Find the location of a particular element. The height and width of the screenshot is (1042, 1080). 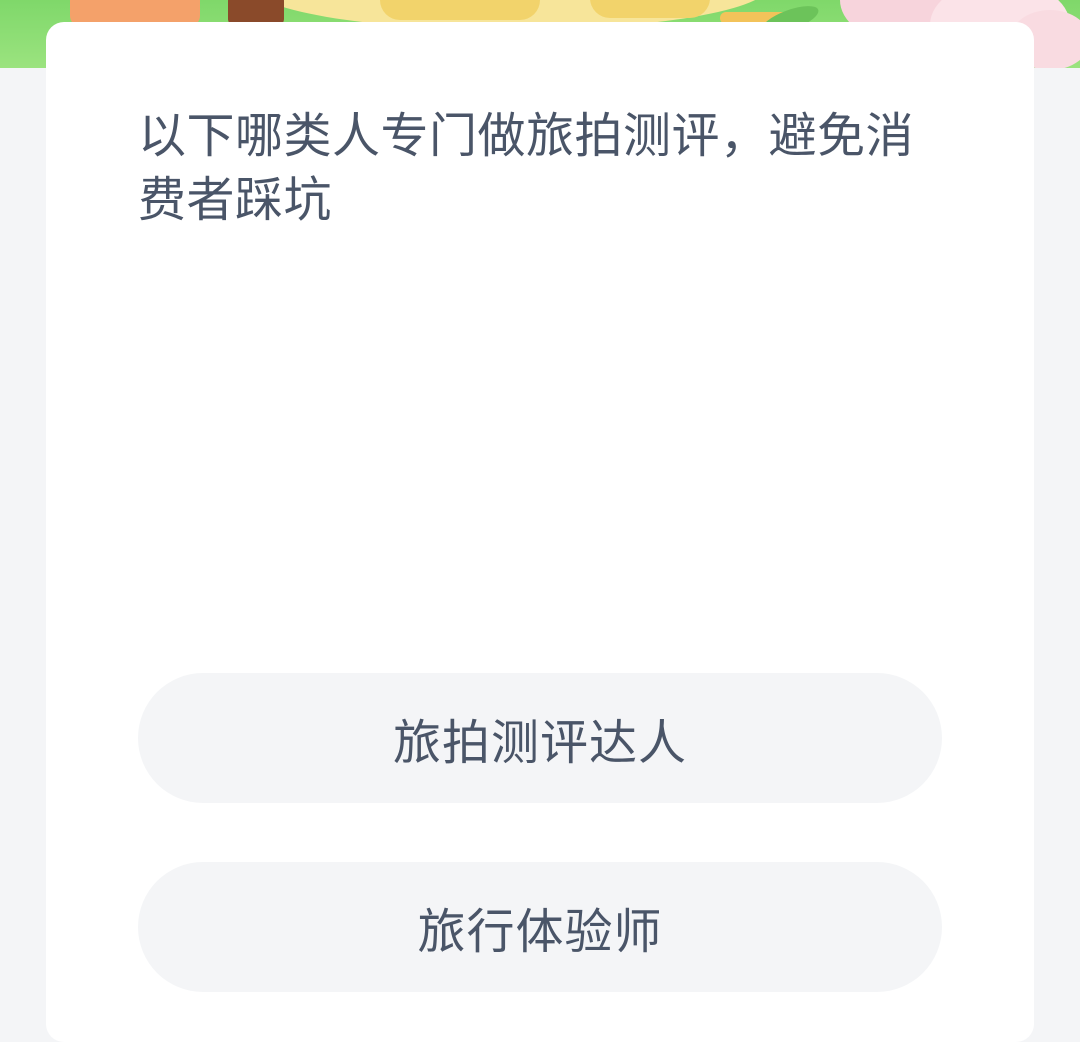

answer-option-2: 旅行体验师 is located at coordinates (540, 927).